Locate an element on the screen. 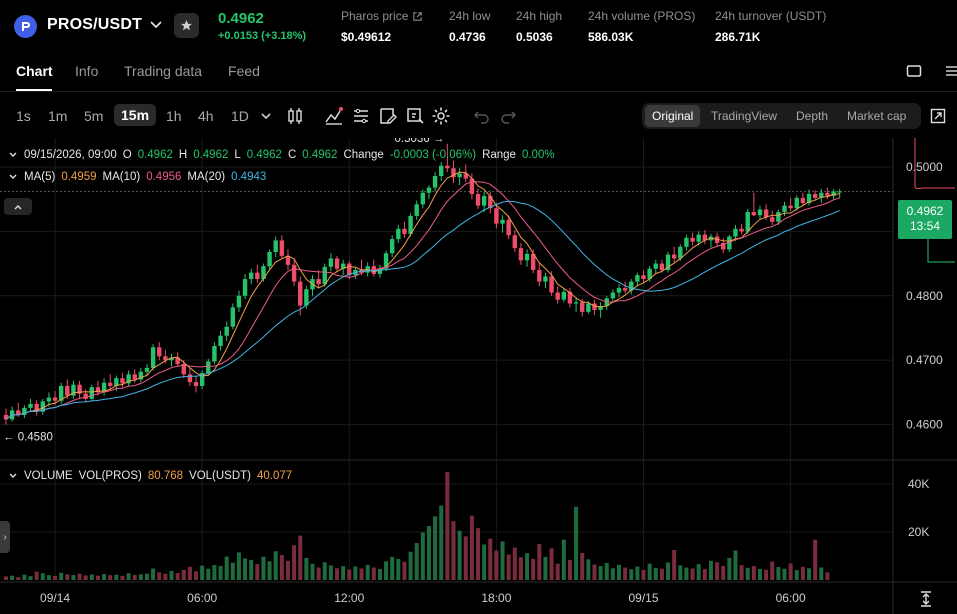 The image size is (957, 614). view-depth: Depth is located at coordinates (812, 116).